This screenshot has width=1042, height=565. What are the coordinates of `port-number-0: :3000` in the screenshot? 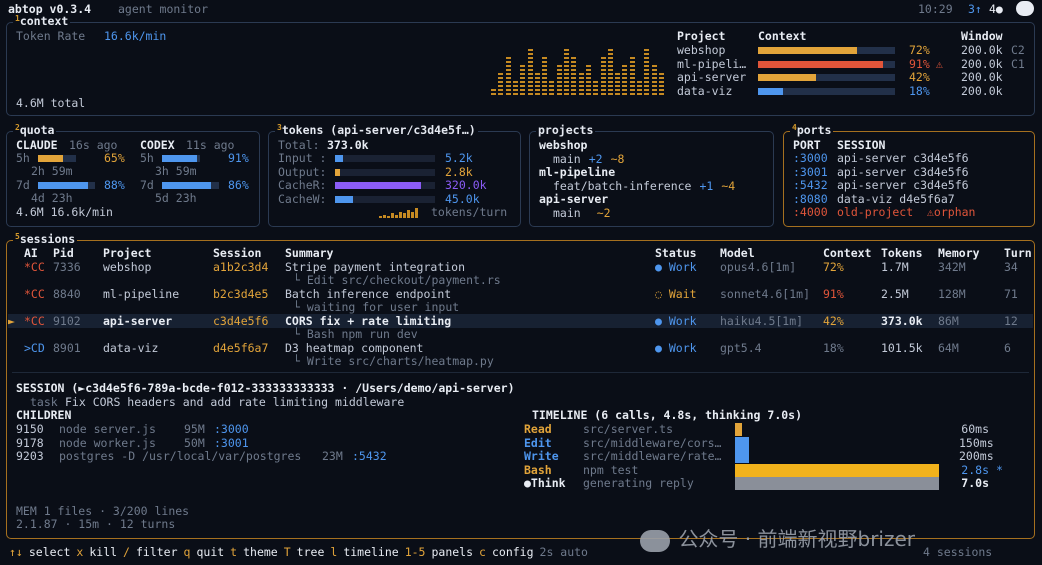 It's located at (810, 158).